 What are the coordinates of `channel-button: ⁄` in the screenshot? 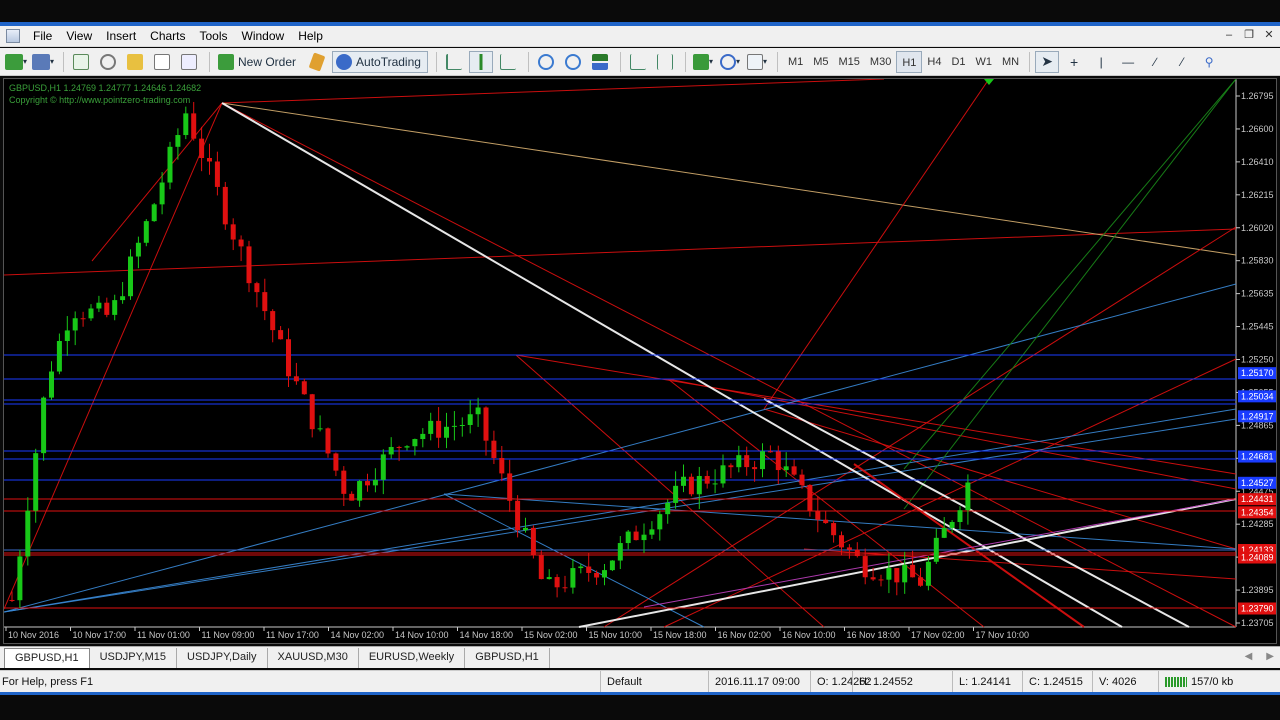 It's located at (1182, 62).